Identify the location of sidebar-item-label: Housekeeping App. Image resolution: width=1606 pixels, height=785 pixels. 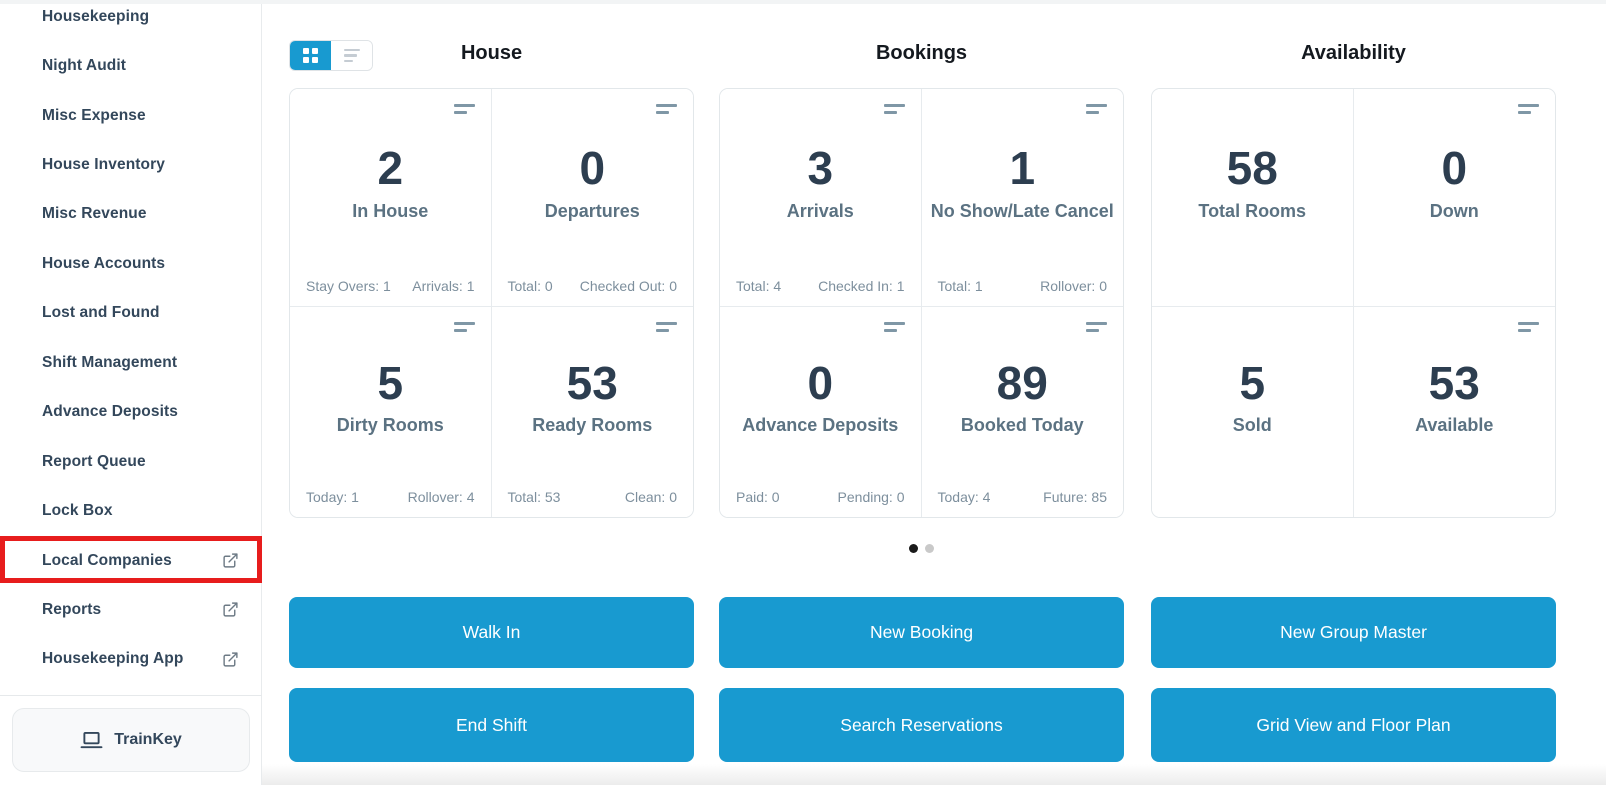
(113, 659).